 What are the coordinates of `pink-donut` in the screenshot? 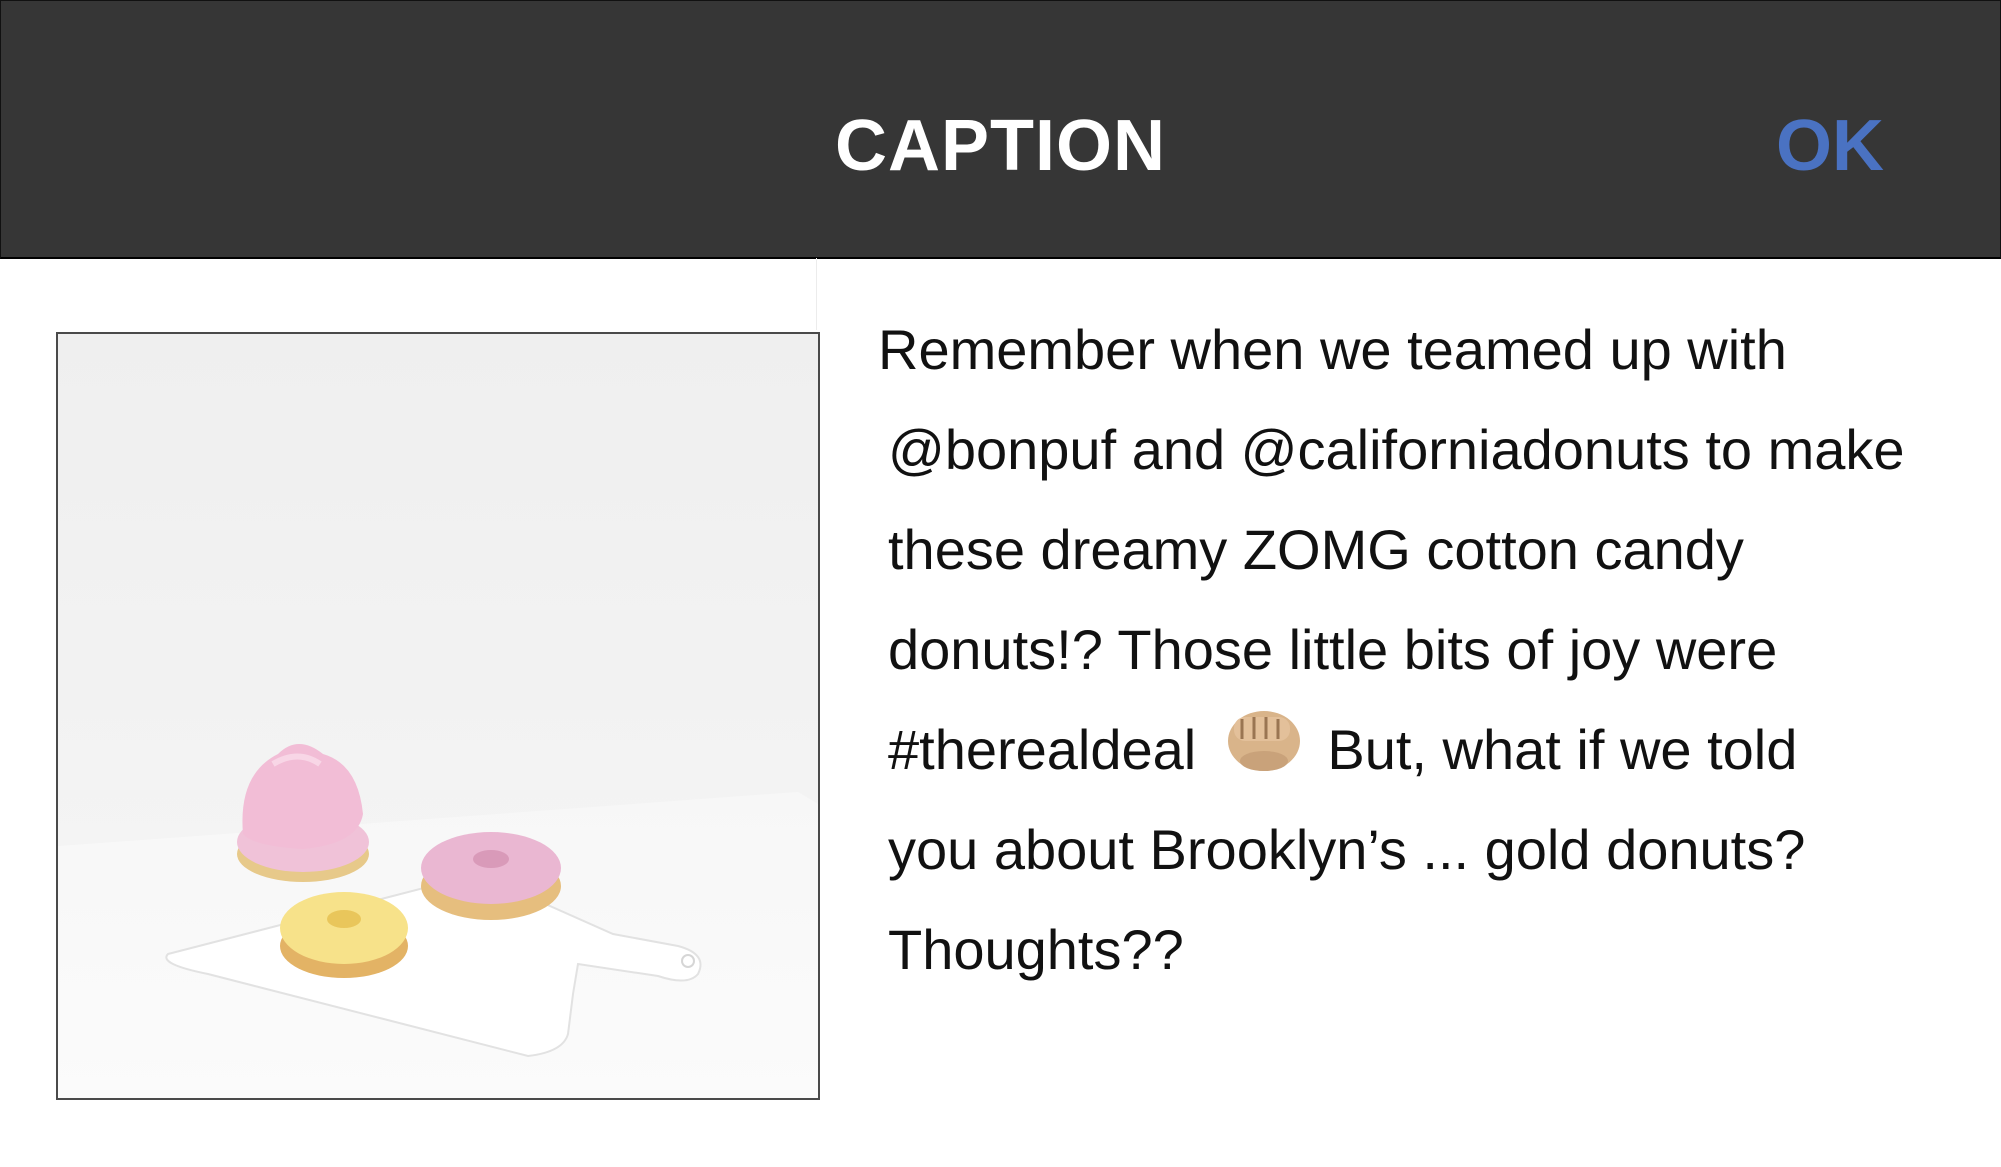 It's located at (491, 876).